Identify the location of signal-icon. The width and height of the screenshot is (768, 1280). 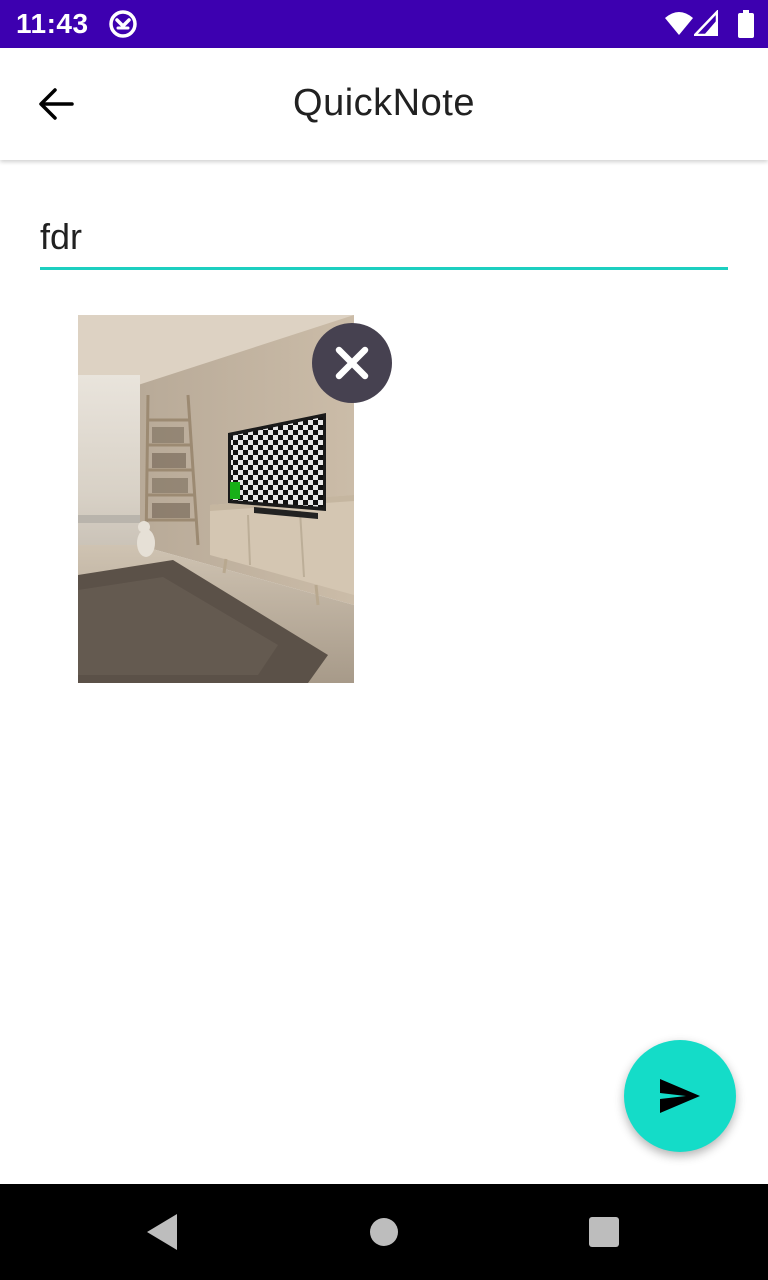
(706, 23).